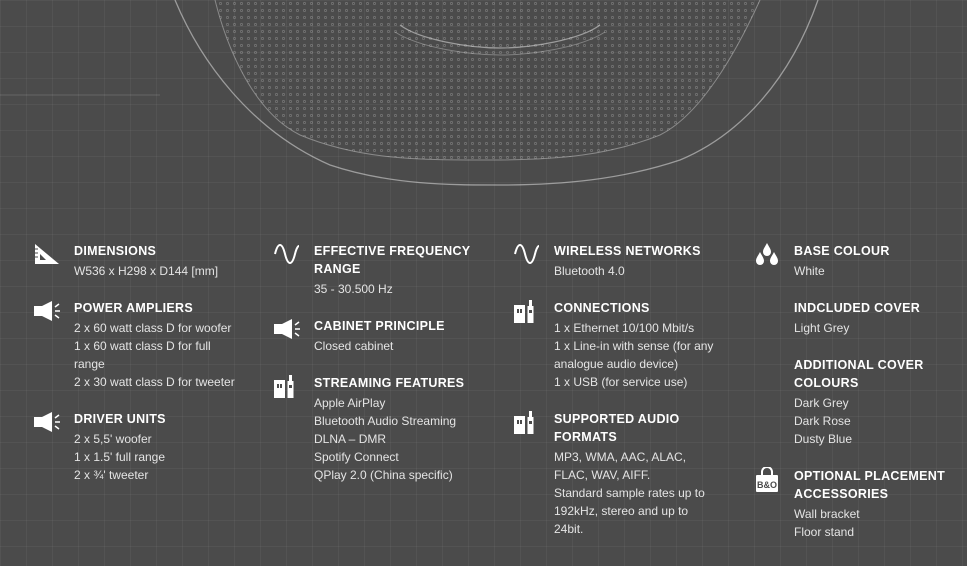 Image resolution: width=967 pixels, height=566 pixels. I want to click on spec-title: POWER AMPLIERS, so click(134, 308).